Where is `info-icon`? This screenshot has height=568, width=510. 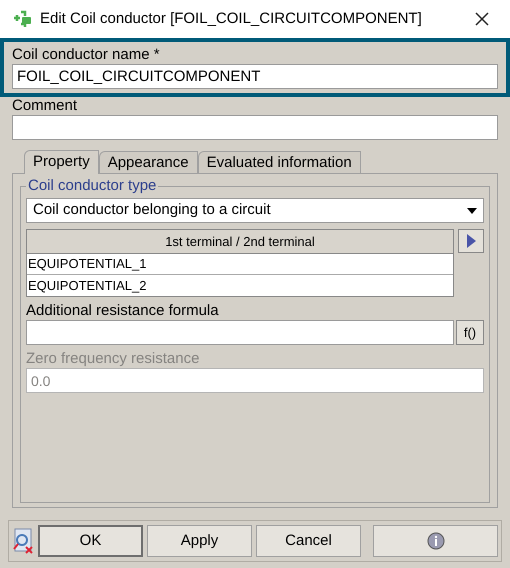
info-icon is located at coordinates (435, 541).